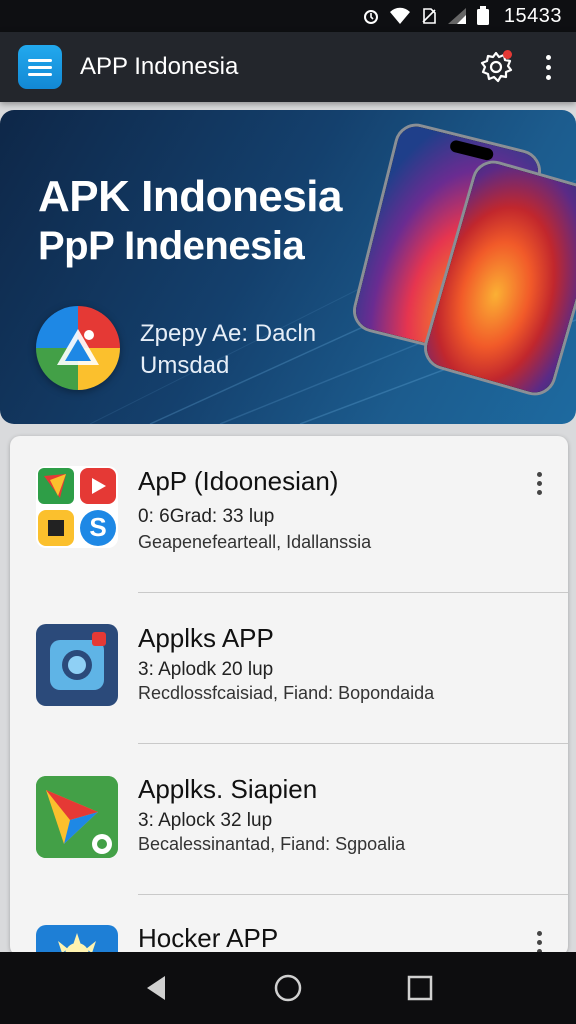 This screenshot has width=576, height=1024. Describe the element at coordinates (289, 925) in the screenshot. I see `list-item: Hocker APP` at that location.